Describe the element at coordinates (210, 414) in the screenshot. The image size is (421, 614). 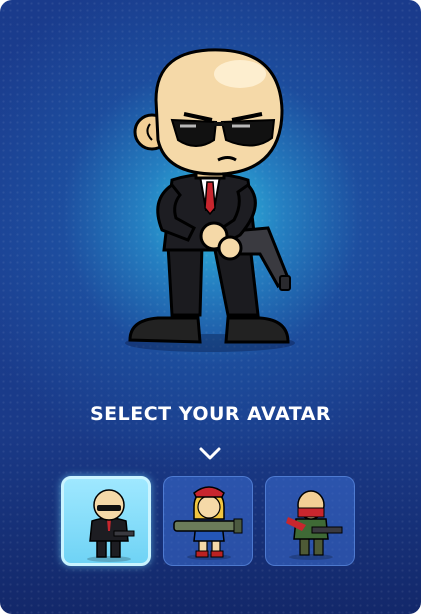
I see `page-title: SELECT YOUR AVATAR` at that location.